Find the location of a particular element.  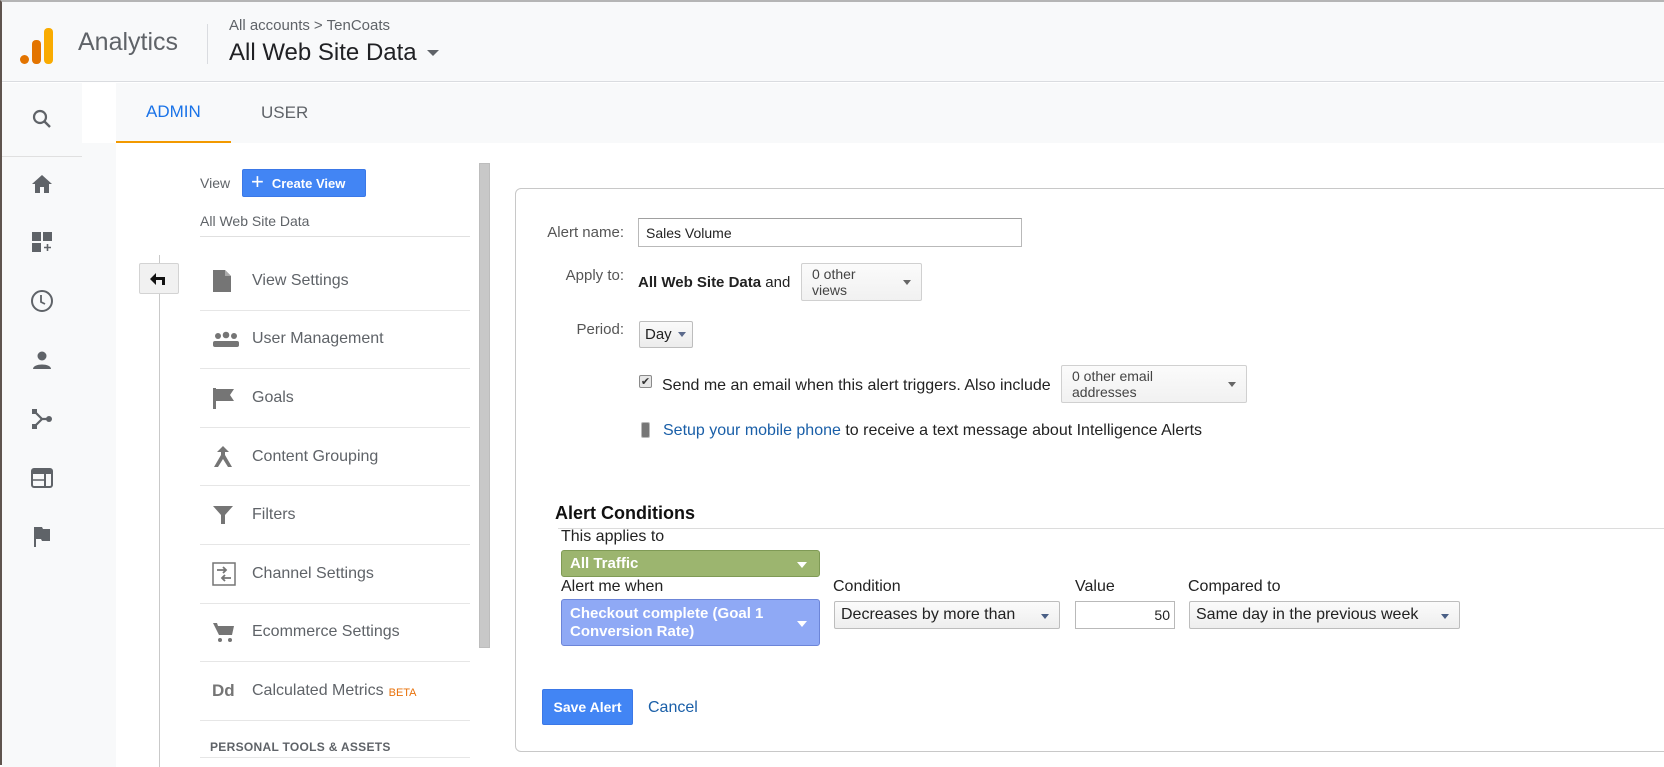

applies-to-label: This applies to is located at coordinates (613, 536).